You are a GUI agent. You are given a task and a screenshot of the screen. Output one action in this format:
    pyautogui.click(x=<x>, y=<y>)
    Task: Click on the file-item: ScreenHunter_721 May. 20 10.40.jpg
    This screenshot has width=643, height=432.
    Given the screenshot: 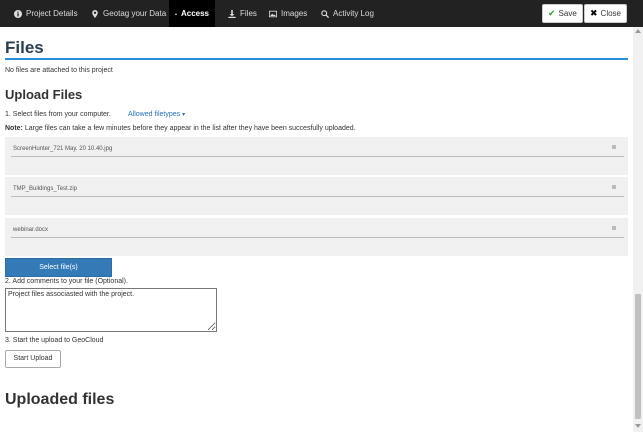 What is the action you would take?
    pyautogui.click(x=316, y=156)
    